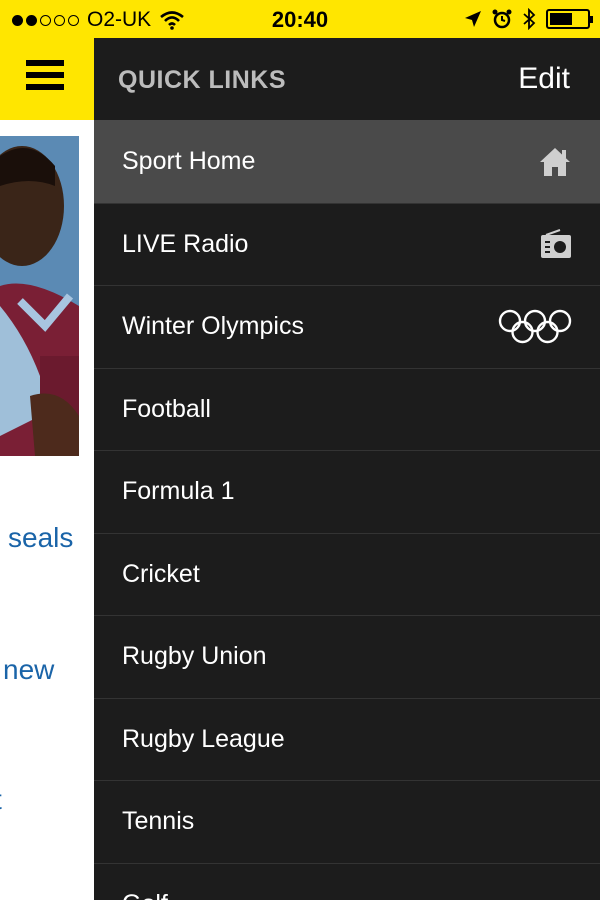  What do you see at coordinates (1, 800) in the screenshot?
I see `headline-link: t` at bounding box center [1, 800].